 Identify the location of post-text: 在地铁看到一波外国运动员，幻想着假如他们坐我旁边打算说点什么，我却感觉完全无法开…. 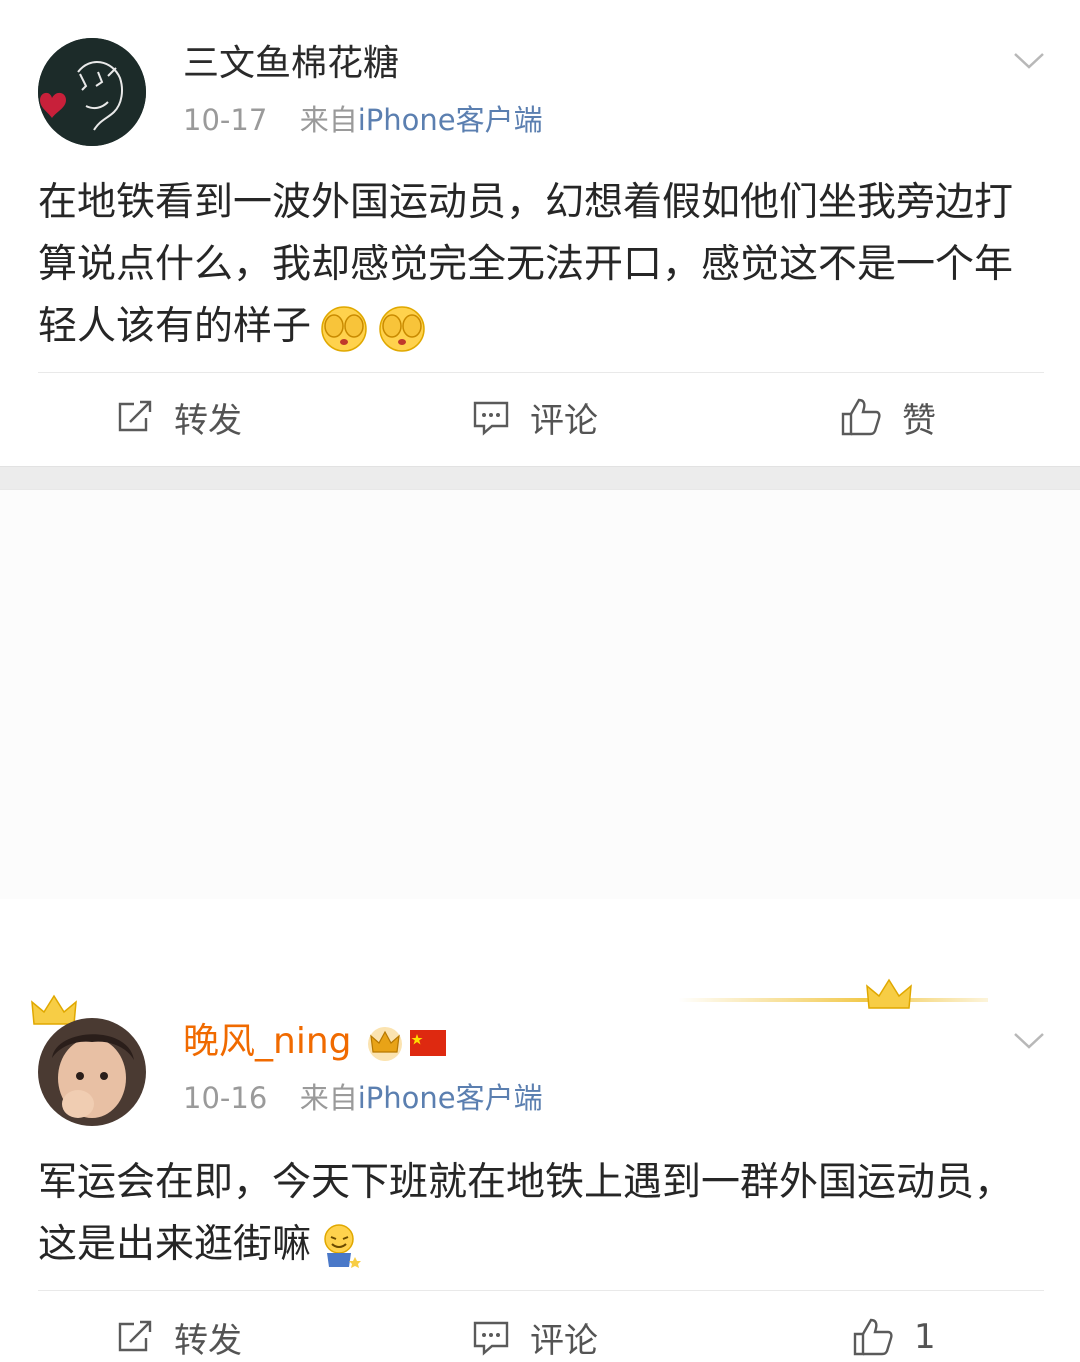
(526, 264).